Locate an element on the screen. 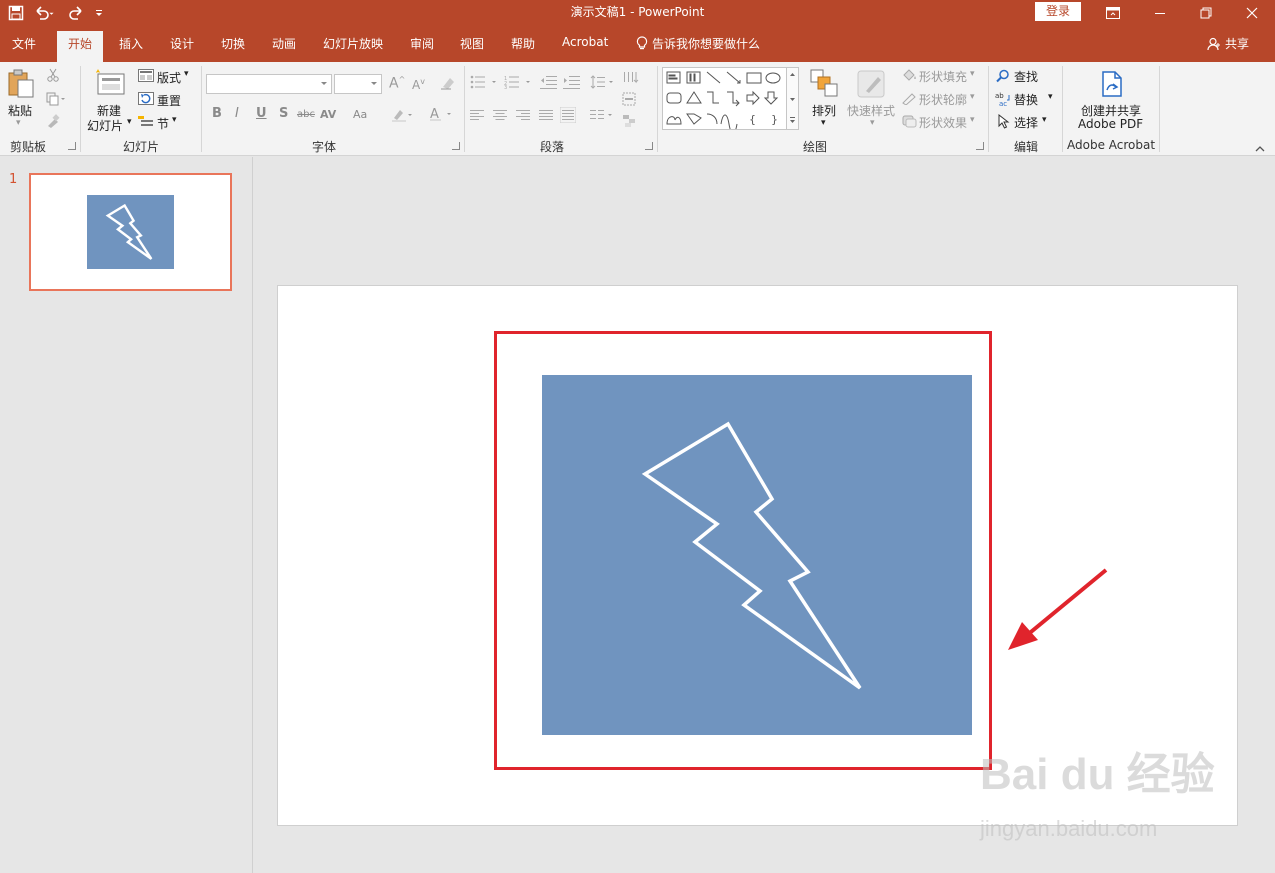 This screenshot has height=873, width=1275. tab-file: 文件 is located at coordinates (24, 43).